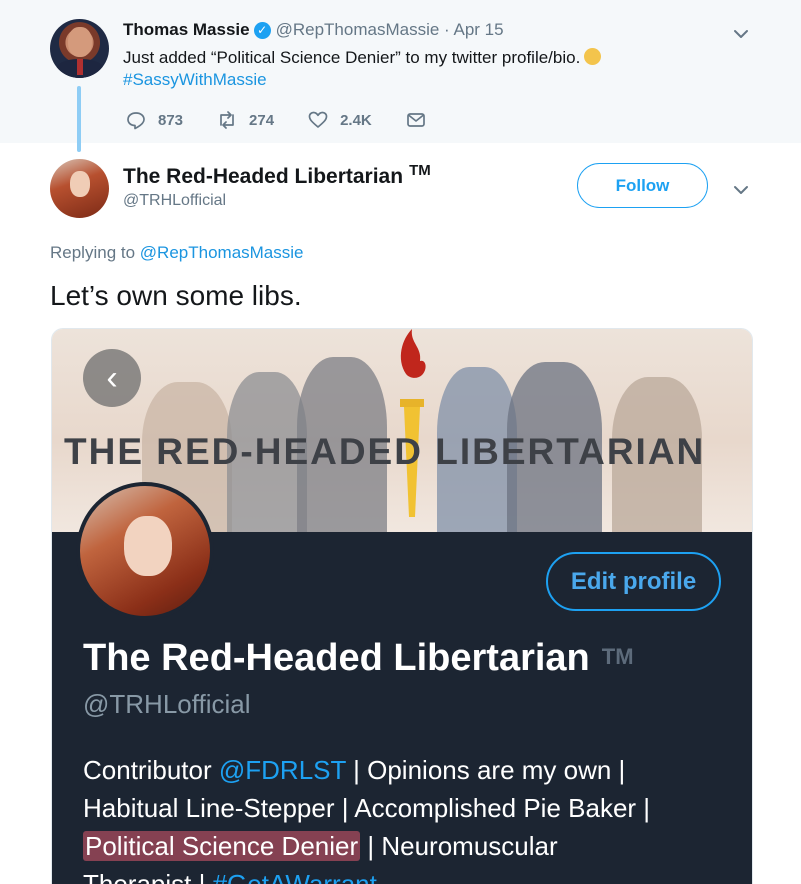 The width and height of the screenshot is (801, 884). What do you see at coordinates (385, 451) in the screenshot?
I see `banner-title: THE RED-HEADED LIBERTARIAN` at bounding box center [385, 451].